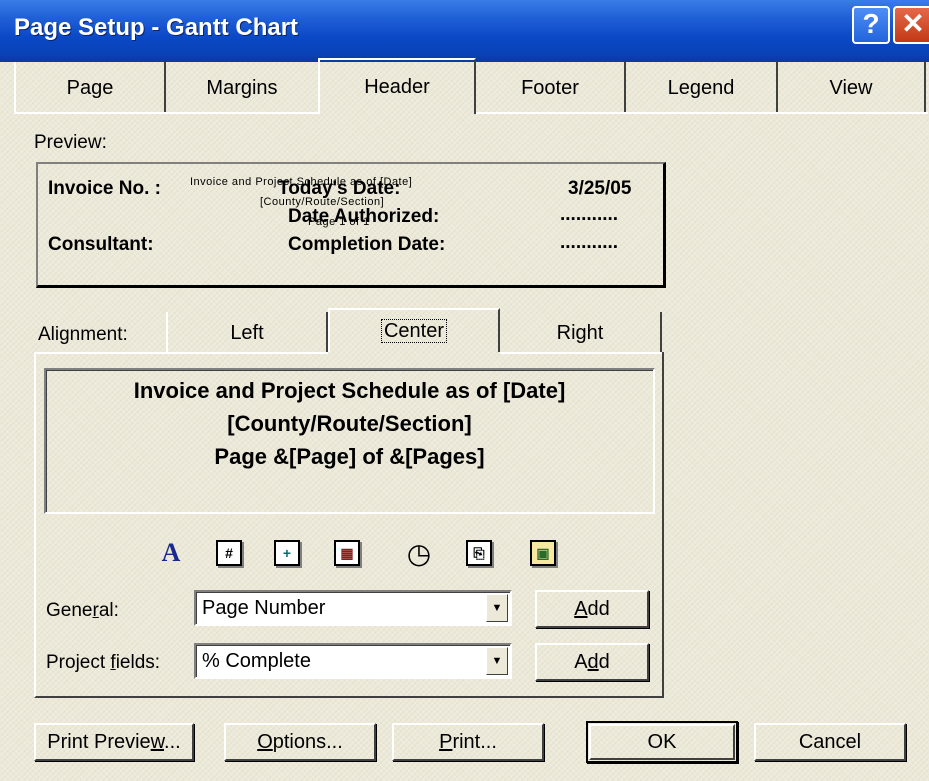 The width and height of the screenshot is (929, 781). What do you see at coordinates (367, 244) in the screenshot?
I see `preview-center-line3: Completion Date:` at bounding box center [367, 244].